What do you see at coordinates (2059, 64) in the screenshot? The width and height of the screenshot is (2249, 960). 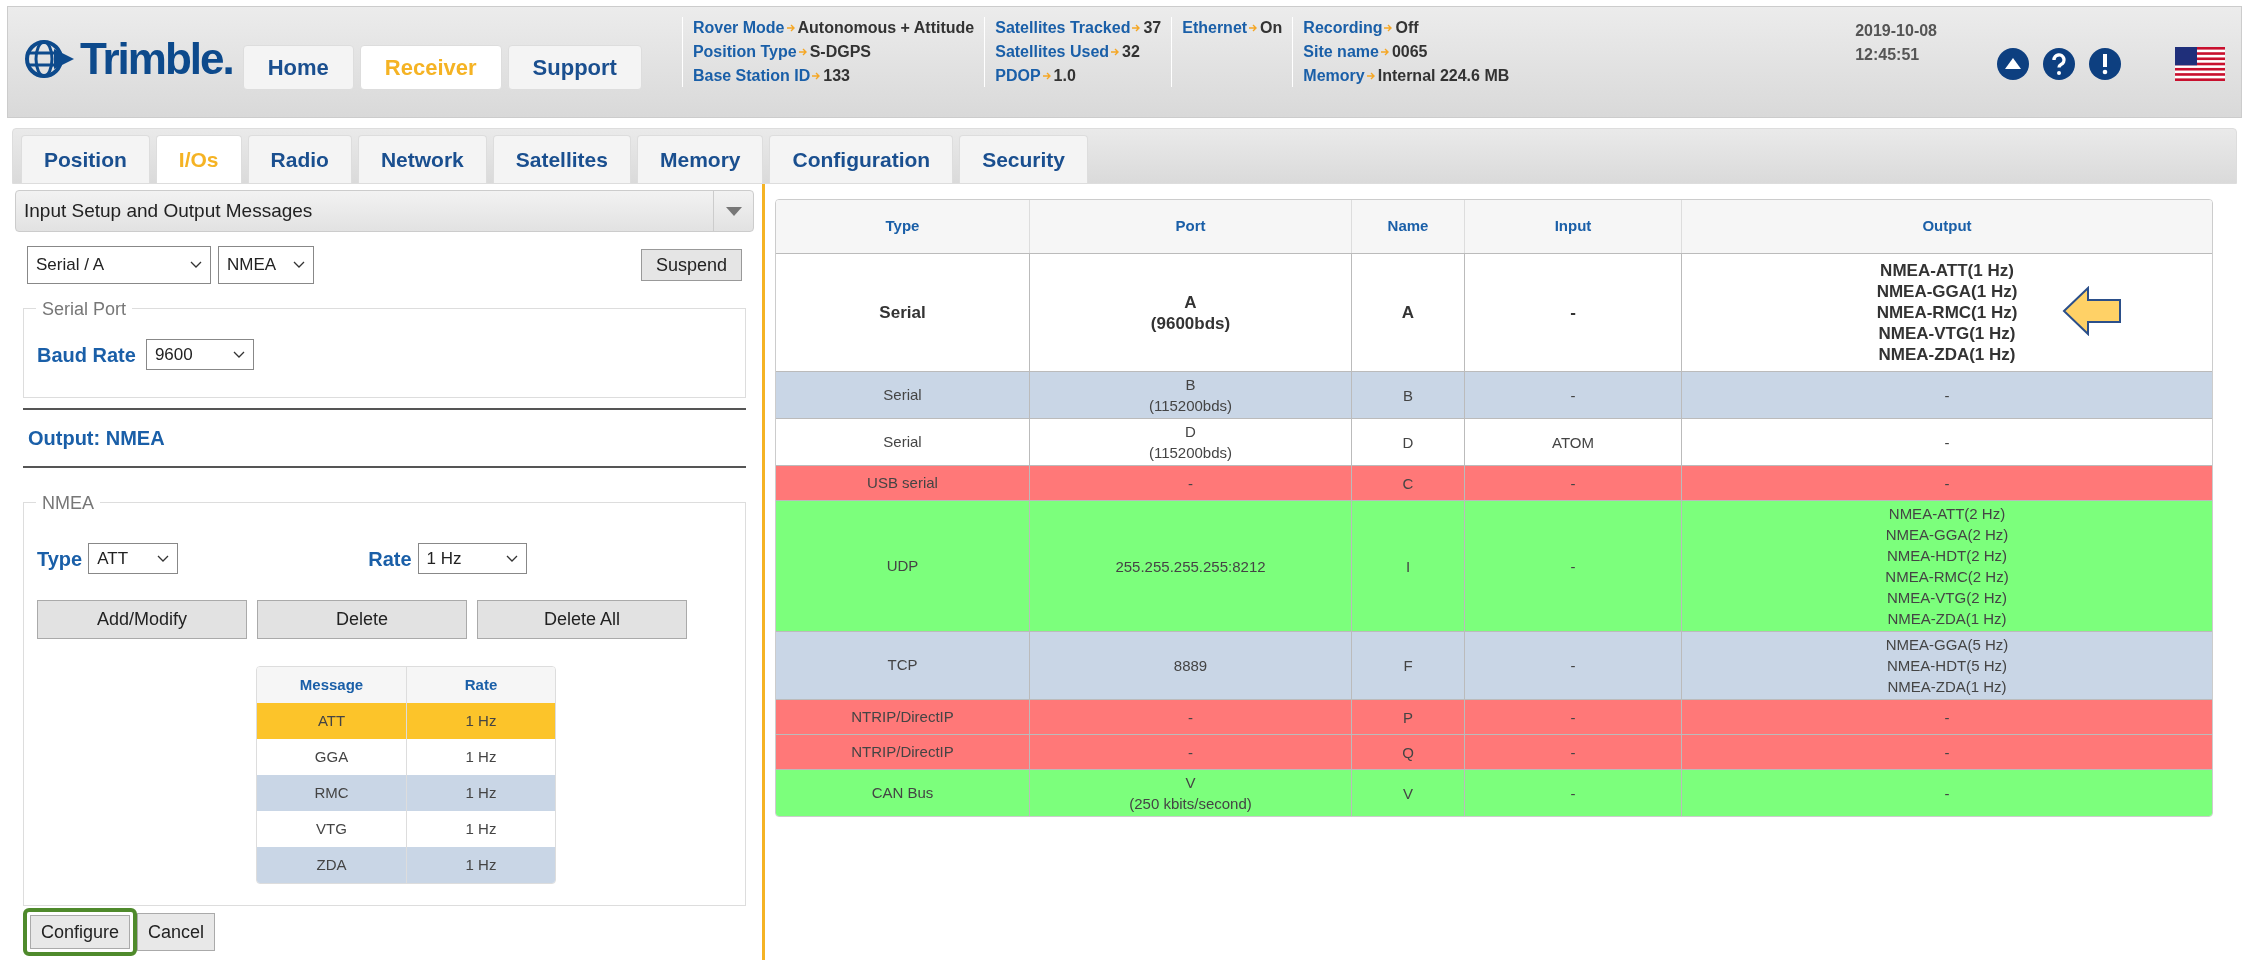 I see `help-icon` at bounding box center [2059, 64].